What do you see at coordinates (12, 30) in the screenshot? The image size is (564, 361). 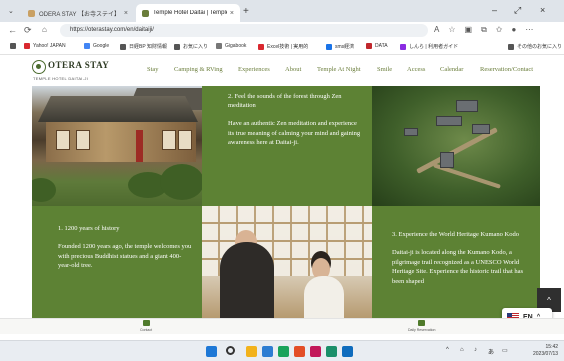 I see `back-icon: ←` at bounding box center [12, 30].